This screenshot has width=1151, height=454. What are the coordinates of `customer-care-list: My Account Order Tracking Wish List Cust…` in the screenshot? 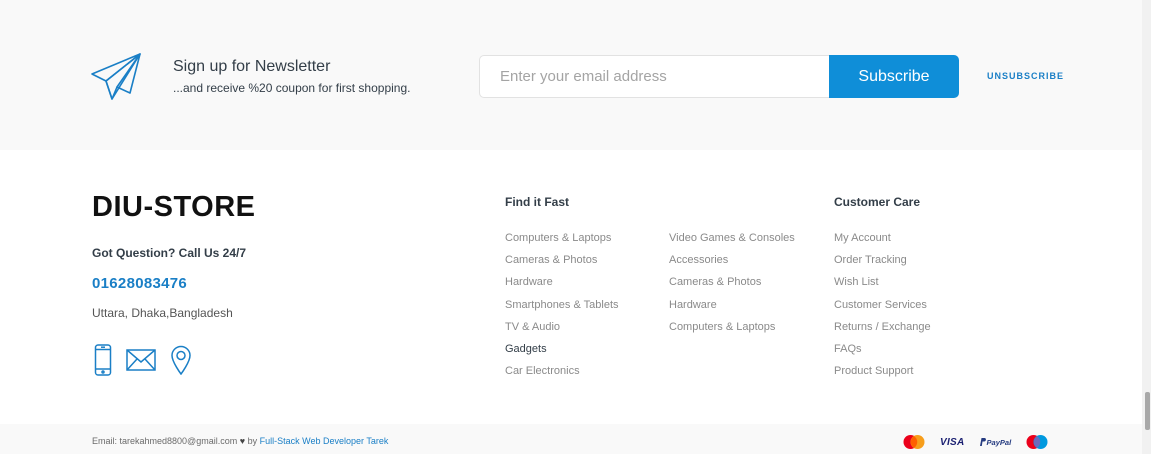 It's located at (882, 307).